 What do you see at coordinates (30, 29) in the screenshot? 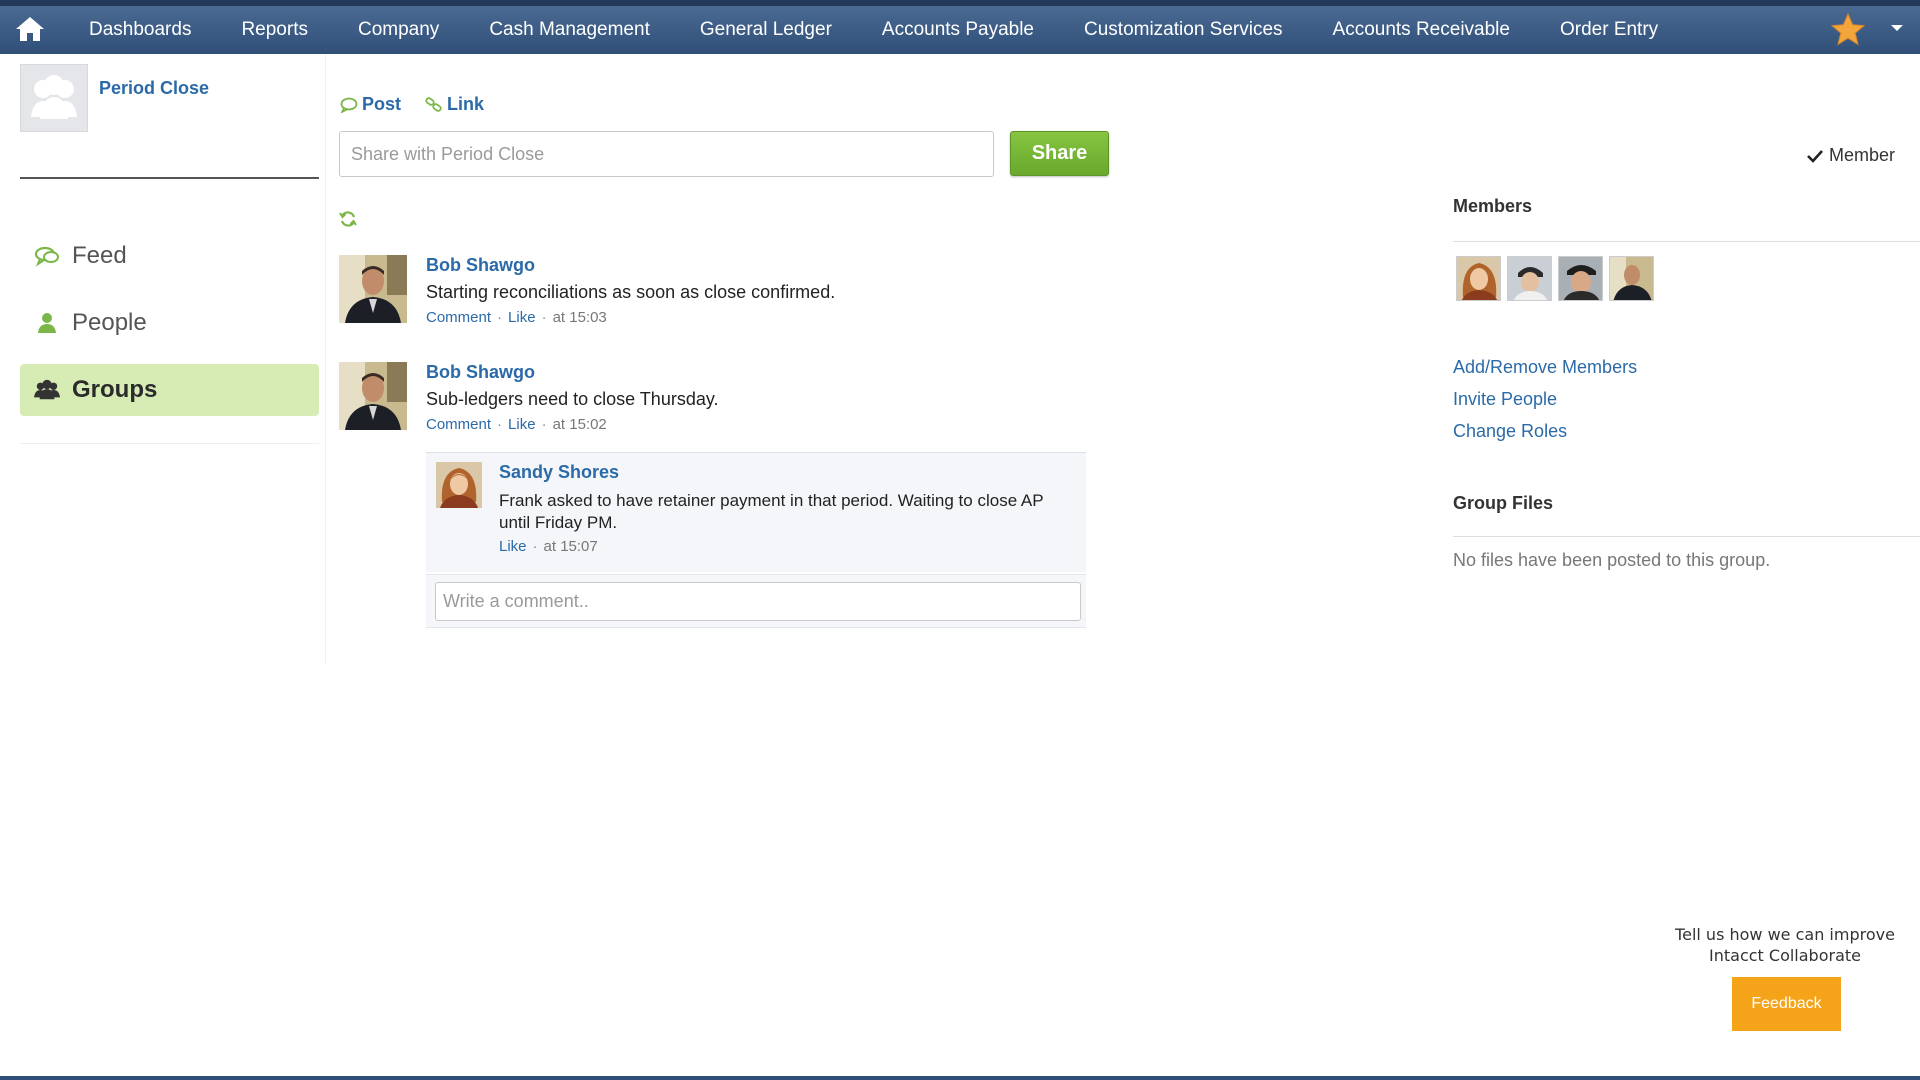
I see `home-icon` at bounding box center [30, 29].